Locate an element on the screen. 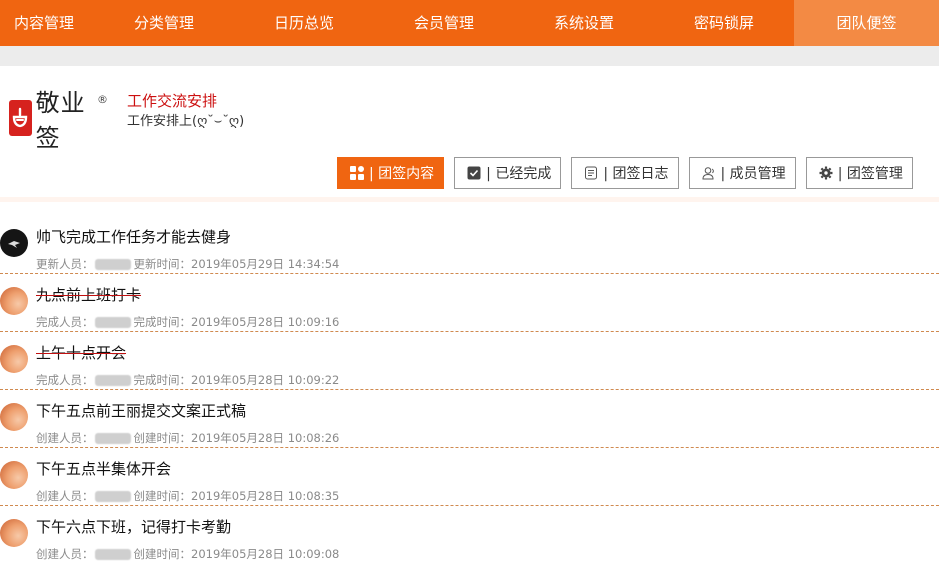 Image resolution: width=939 pixels, height=564 pixels. note-title: 下午五点前王丽提交文案正式稿 is located at coordinates (141, 410).